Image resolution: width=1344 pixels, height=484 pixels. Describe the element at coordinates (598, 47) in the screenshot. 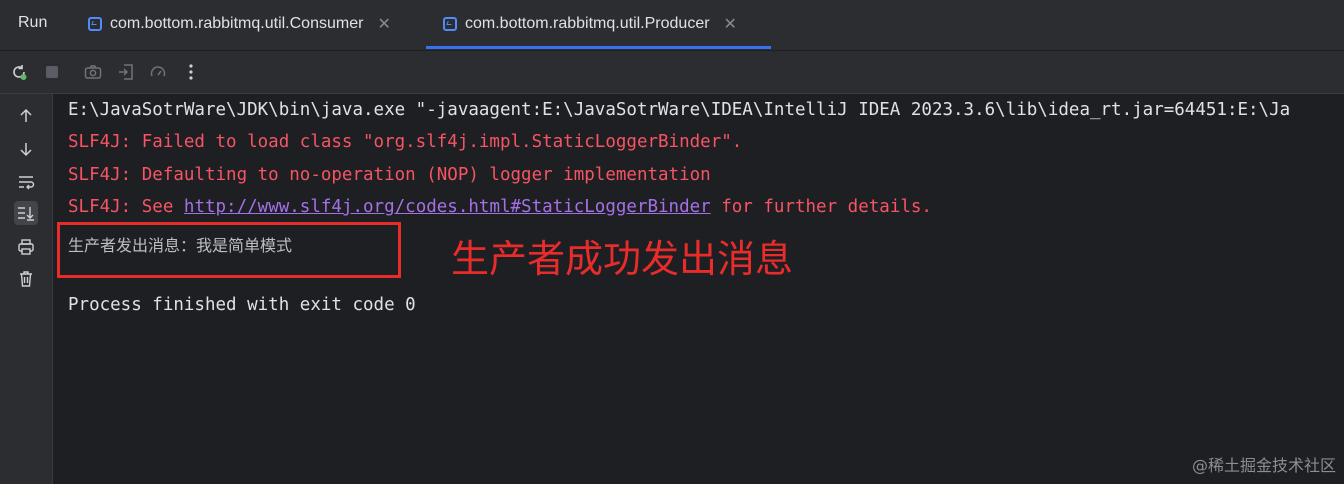

I see `active-tab-indicator` at that location.